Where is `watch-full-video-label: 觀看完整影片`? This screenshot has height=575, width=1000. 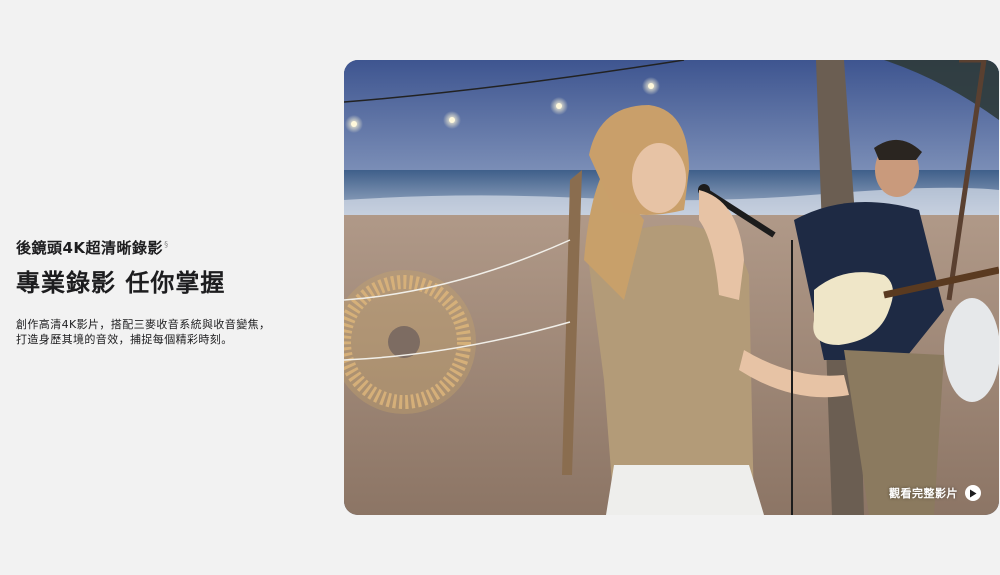
watch-full-video-label: 觀看完整影片 is located at coordinates (923, 493).